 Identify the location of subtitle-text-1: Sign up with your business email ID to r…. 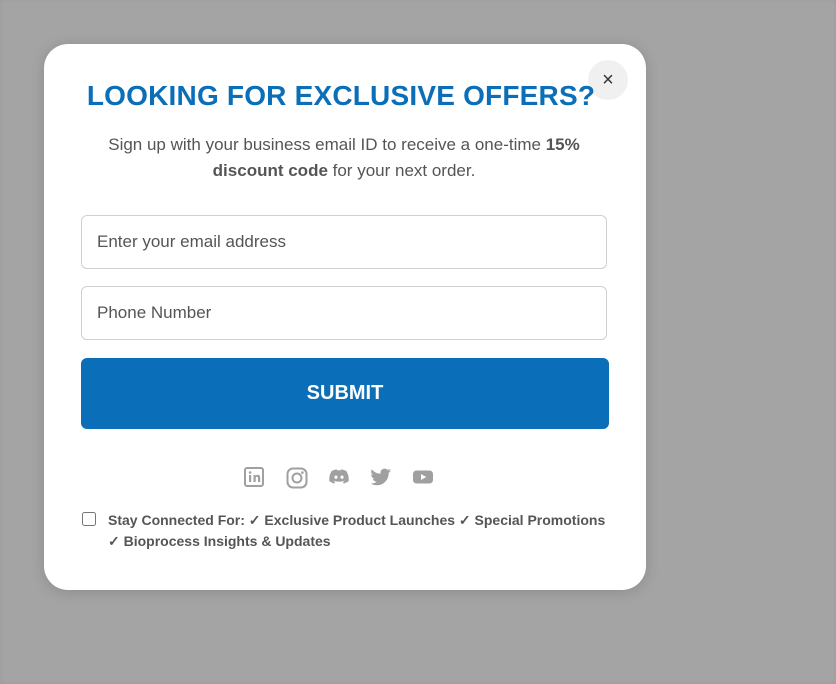
(327, 144).